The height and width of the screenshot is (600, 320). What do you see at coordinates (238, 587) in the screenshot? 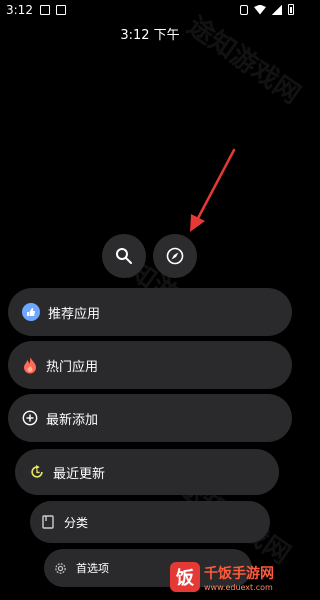
I see `logo-url: www.eduext.com` at bounding box center [238, 587].